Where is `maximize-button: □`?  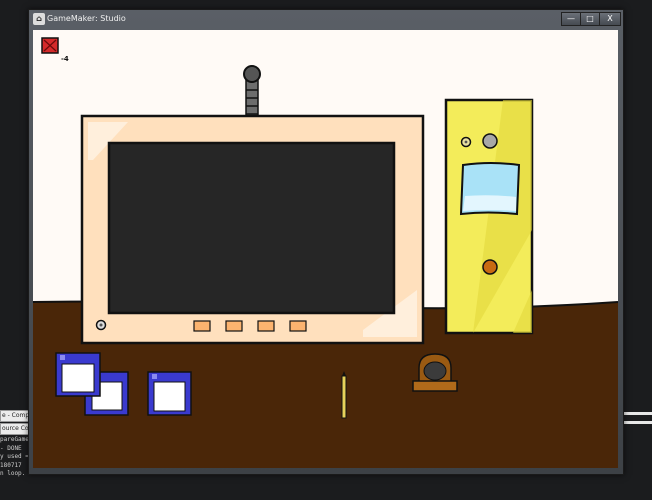 maximize-button: □ is located at coordinates (590, 19).